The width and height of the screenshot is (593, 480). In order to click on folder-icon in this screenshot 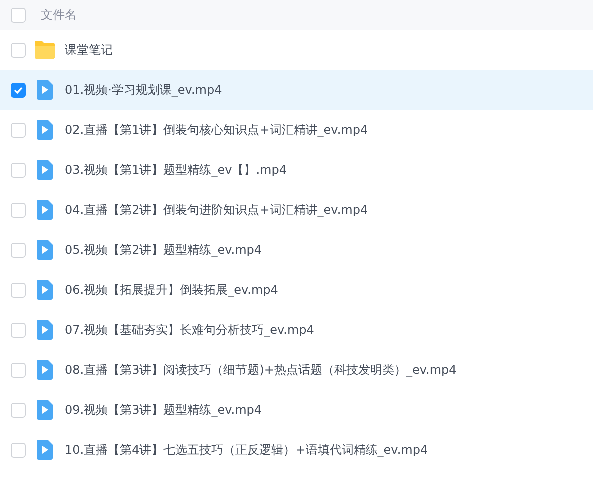, I will do `click(45, 50)`.